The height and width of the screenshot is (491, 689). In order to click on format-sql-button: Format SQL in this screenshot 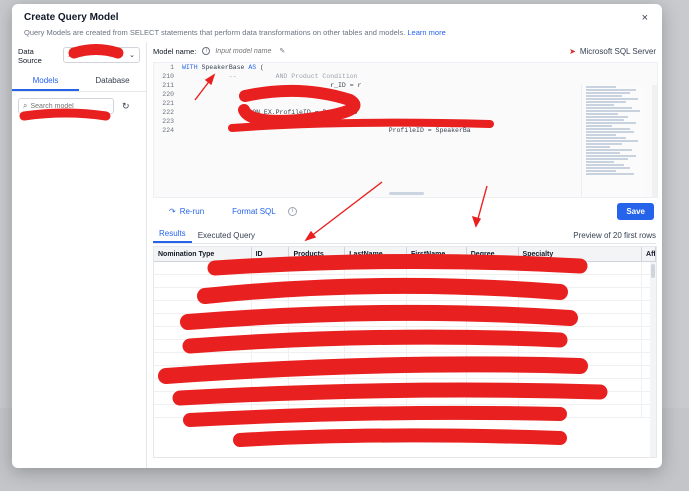, I will do `click(254, 211)`.